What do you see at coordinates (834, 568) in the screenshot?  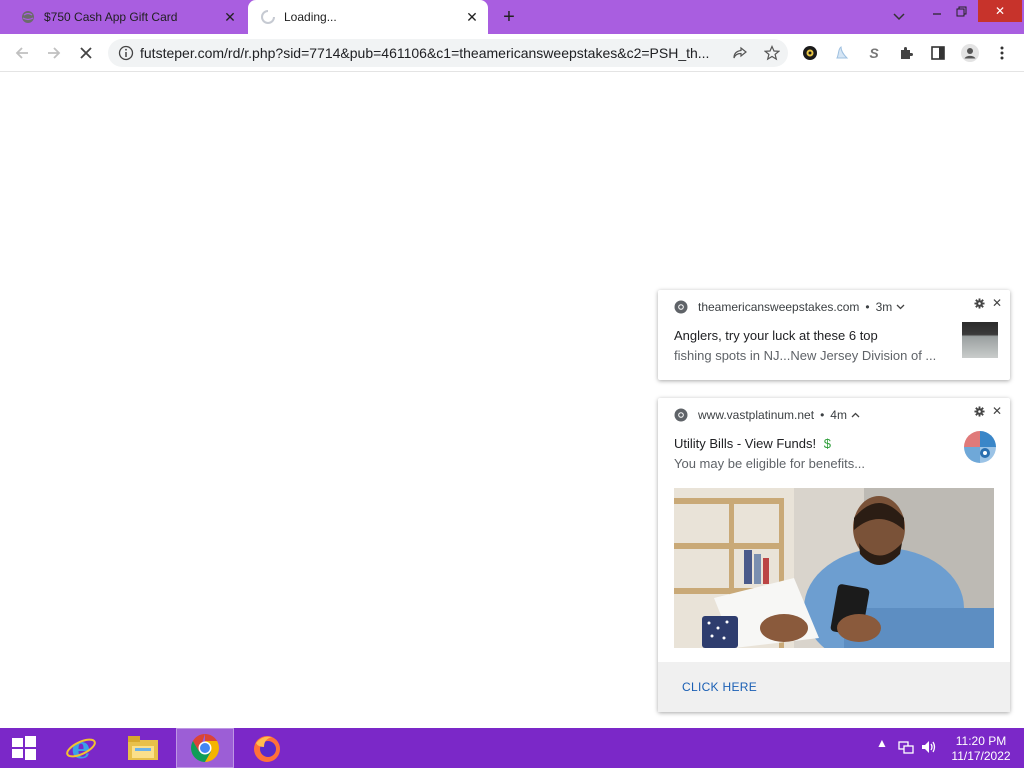 I see `man-reading-bill-image` at bounding box center [834, 568].